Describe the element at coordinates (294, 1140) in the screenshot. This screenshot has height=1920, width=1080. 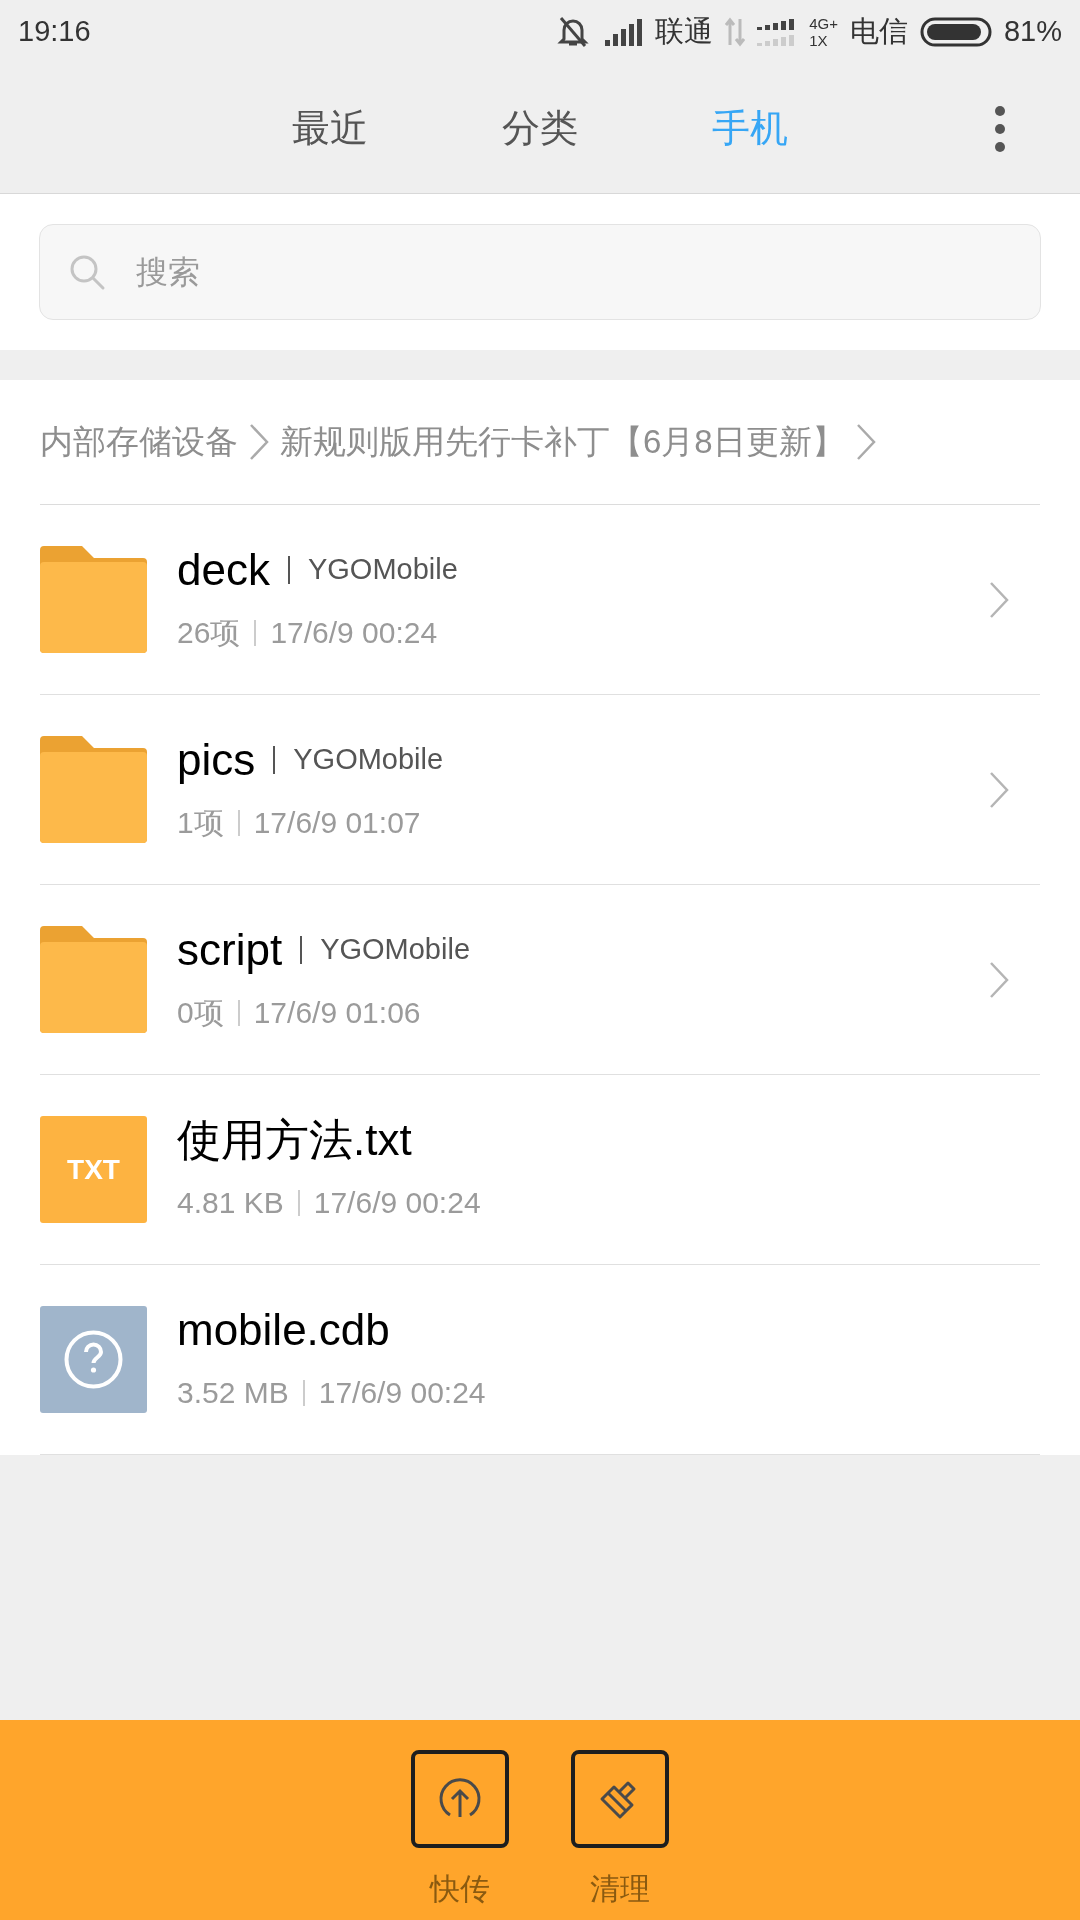
I see `file-name: 使用方法.txt` at that location.